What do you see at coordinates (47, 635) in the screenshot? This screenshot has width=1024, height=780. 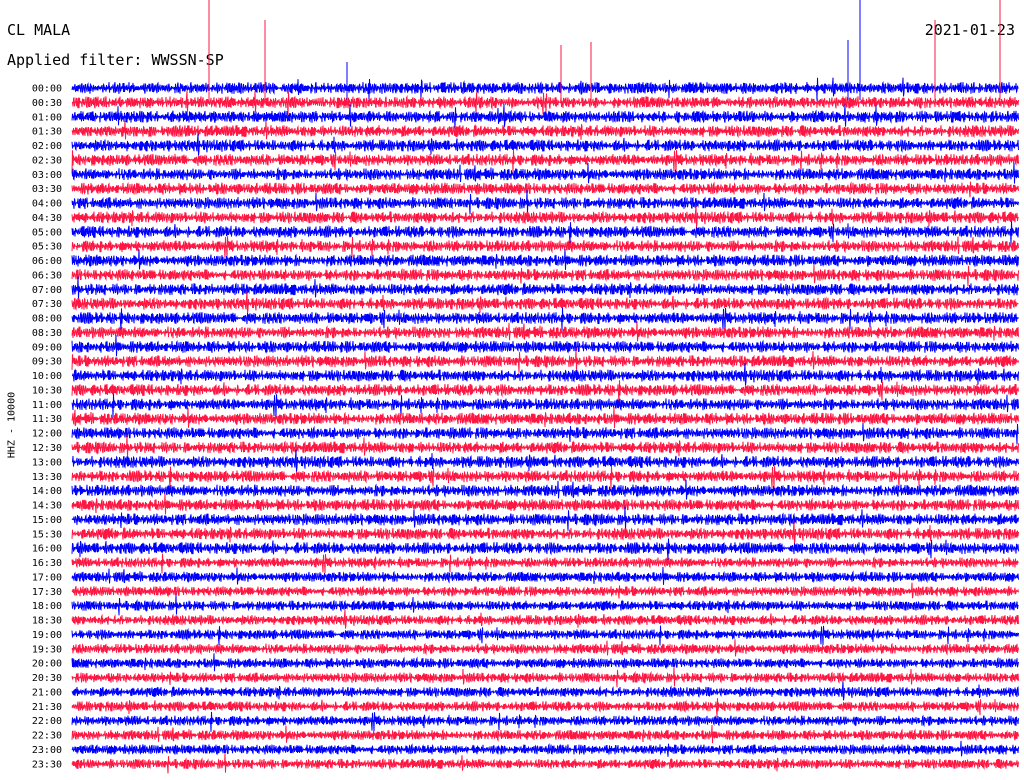 I see `row-time-label: 19:00` at bounding box center [47, 635].